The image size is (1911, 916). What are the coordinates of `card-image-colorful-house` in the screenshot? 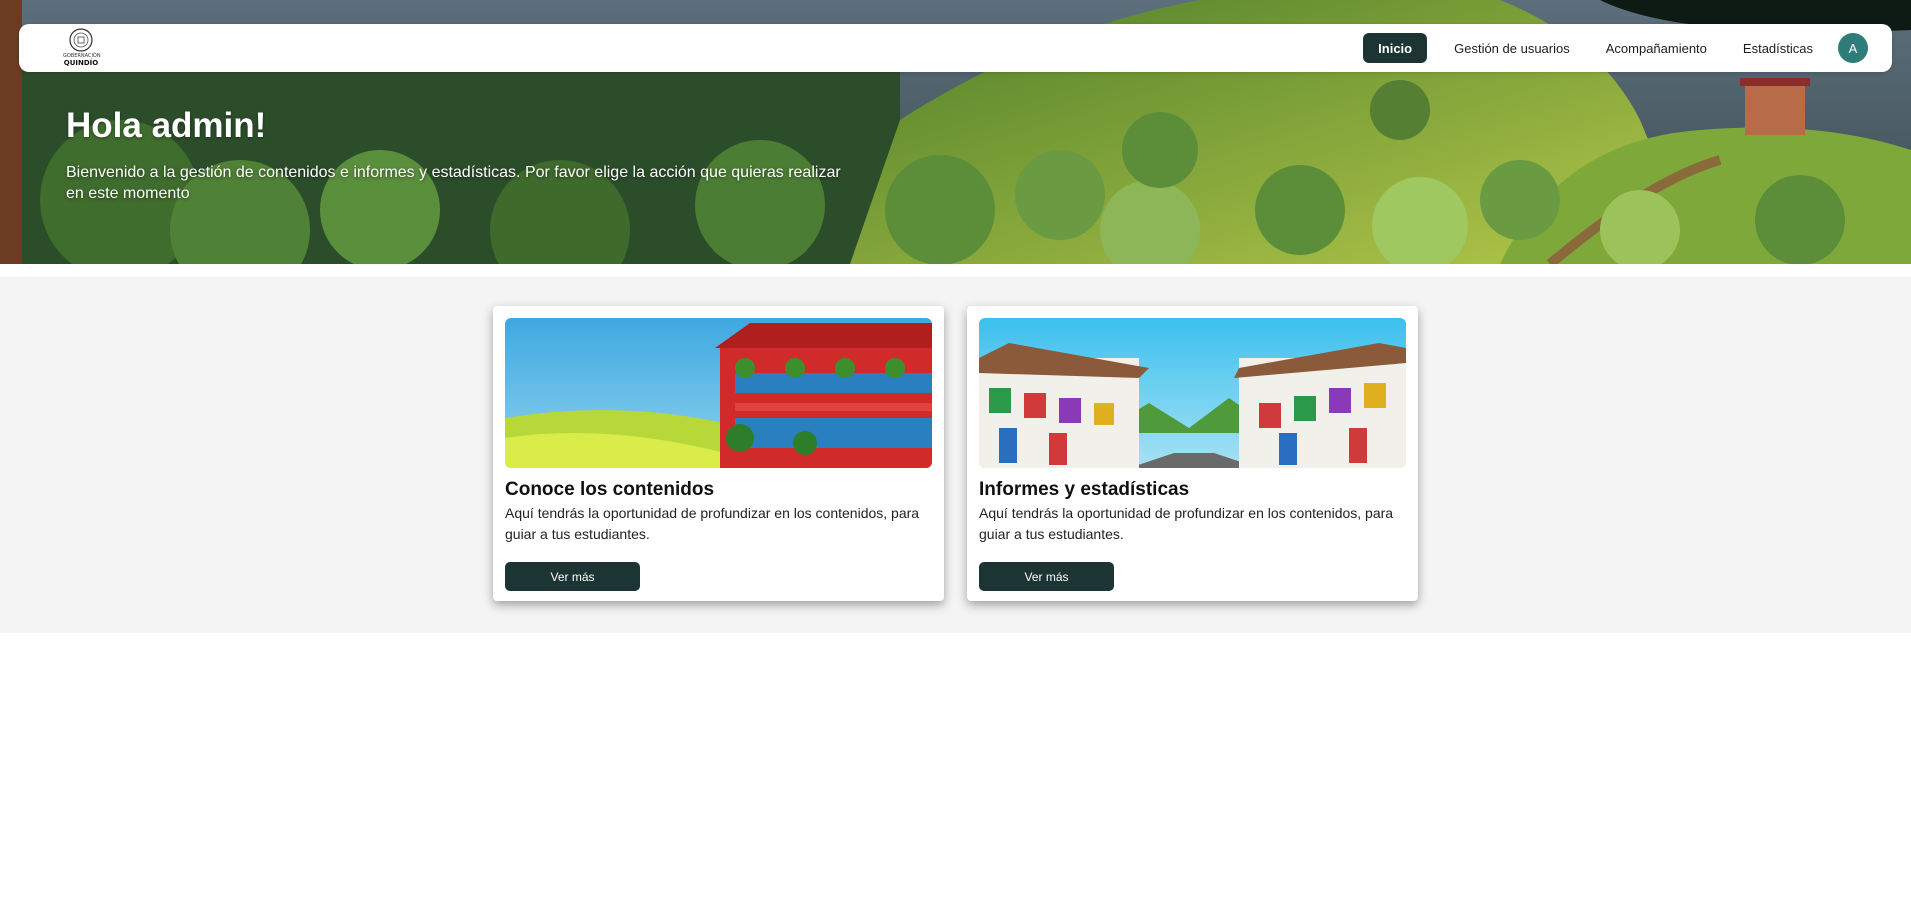 It's located at (718, 393).